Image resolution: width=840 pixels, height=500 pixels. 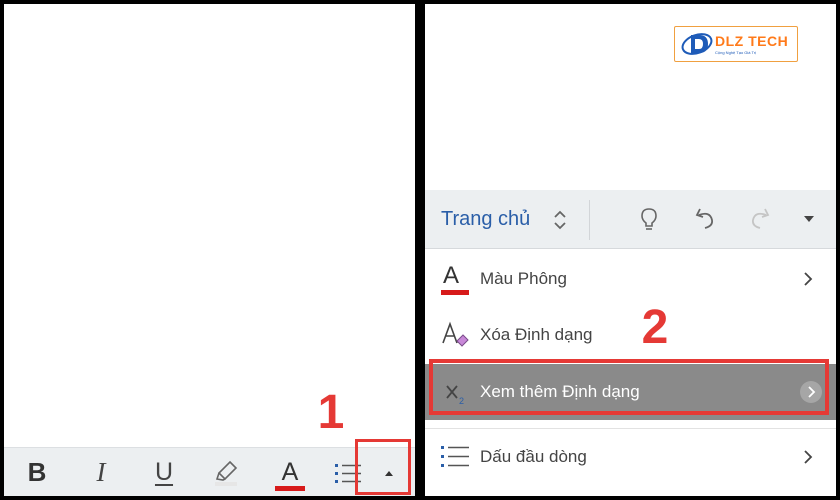 What do you see at coordinates (736, 52) in the screenshot?
I see `logo-tagline: Cộng Nghệ Tạo Giá Trị` at bounding box center [736, 52].